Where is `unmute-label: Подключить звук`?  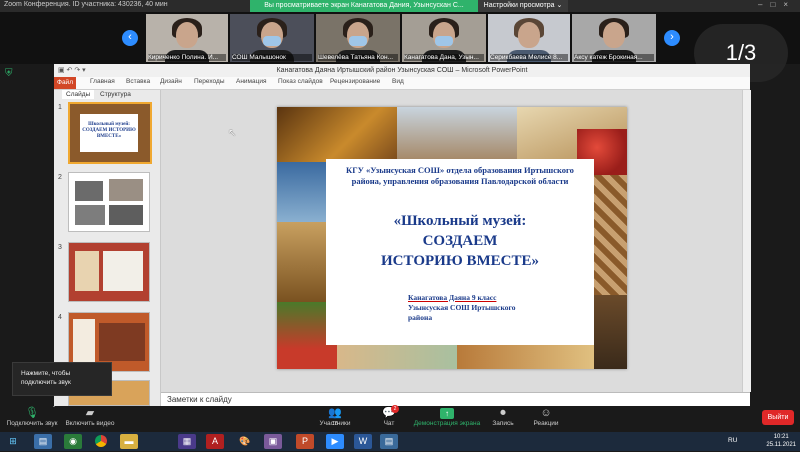
unmute-label: Подключить звук is located at coordinates (32, 423).